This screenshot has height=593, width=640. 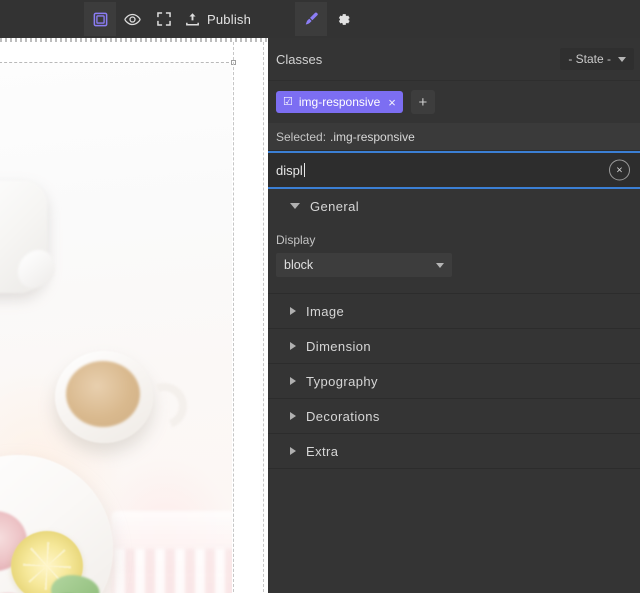 I want to click on sector-general-title: General, so click(x=335, y=206).